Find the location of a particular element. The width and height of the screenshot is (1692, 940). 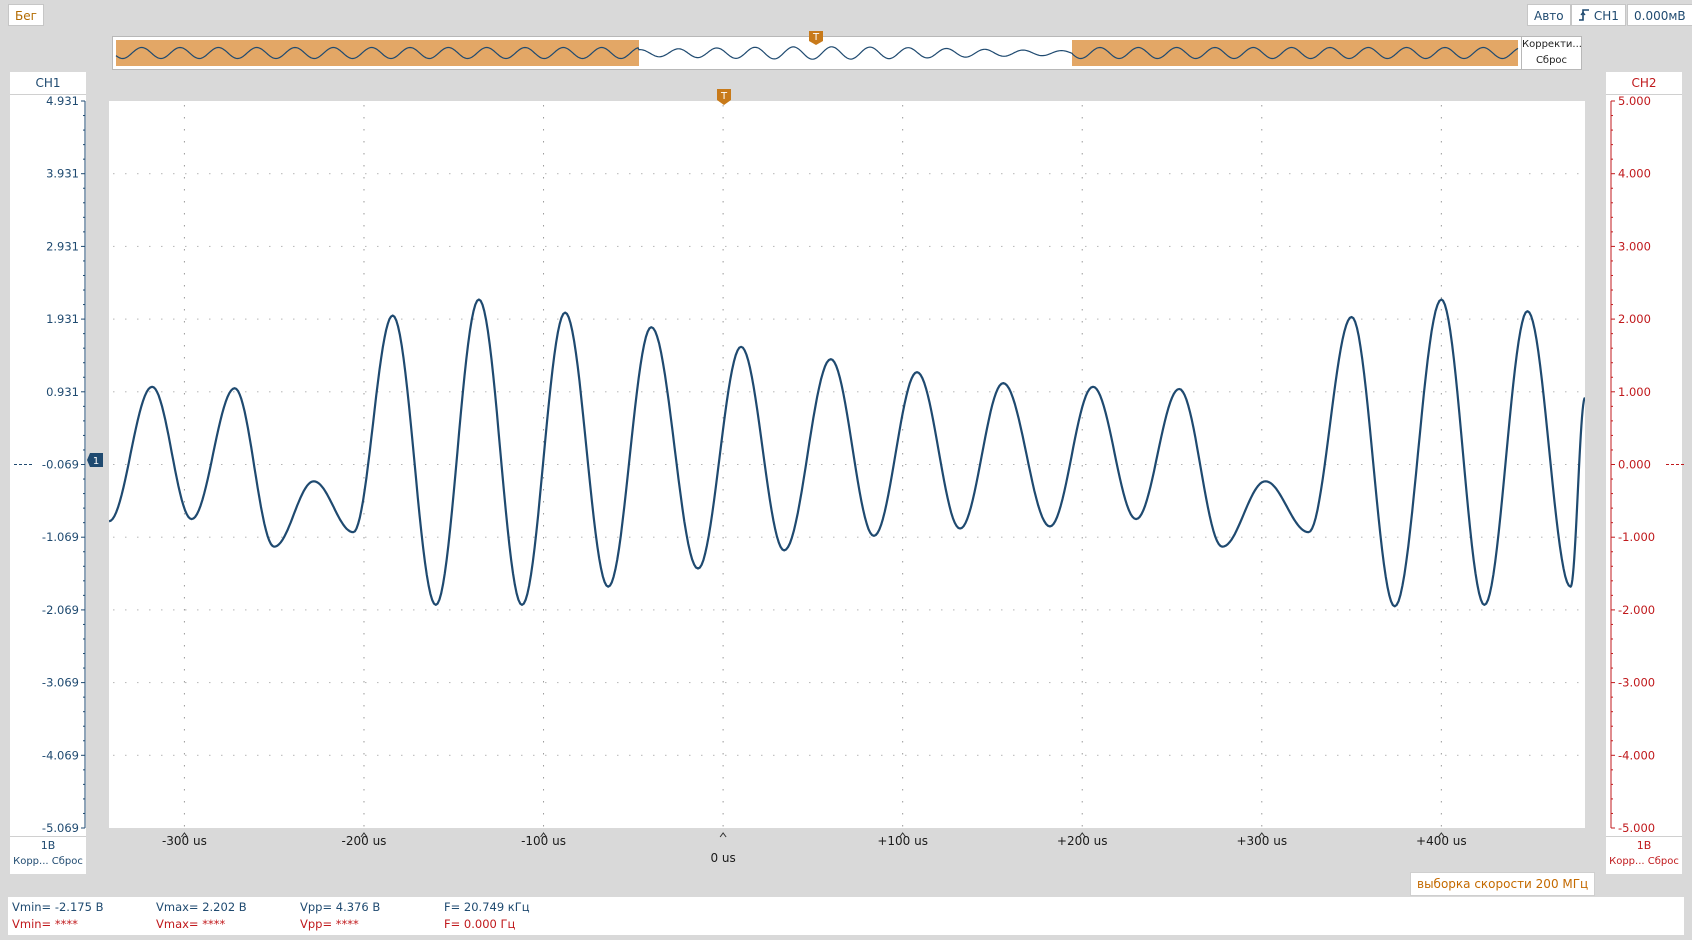

overview-shade-right is located at coordinates (1295, 53).